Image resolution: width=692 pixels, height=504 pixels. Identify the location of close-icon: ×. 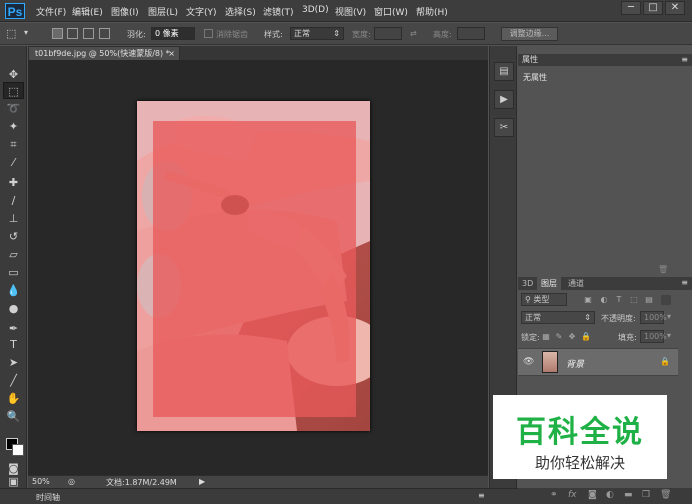
(171, 53).